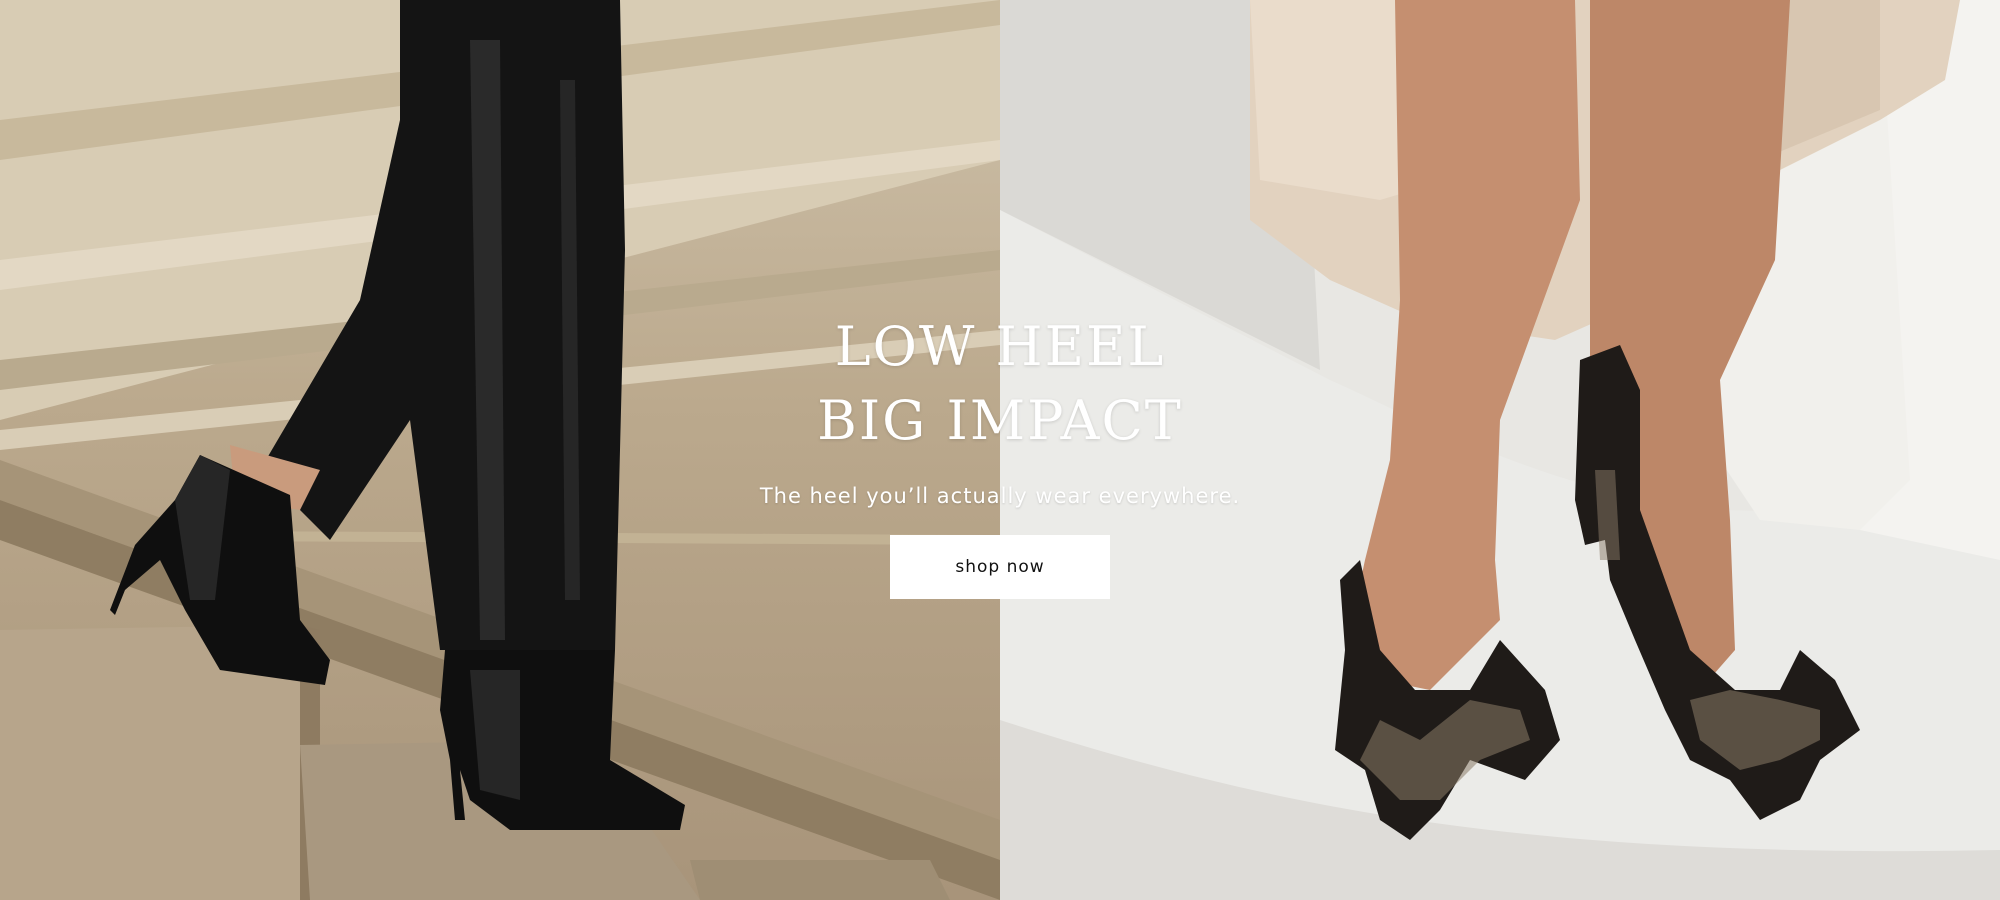  What do you see at coordinates (1000, 420) in the screenshot?
I see `headline-line-2: BIG IMPACT` at bounding box center [1000, 420].